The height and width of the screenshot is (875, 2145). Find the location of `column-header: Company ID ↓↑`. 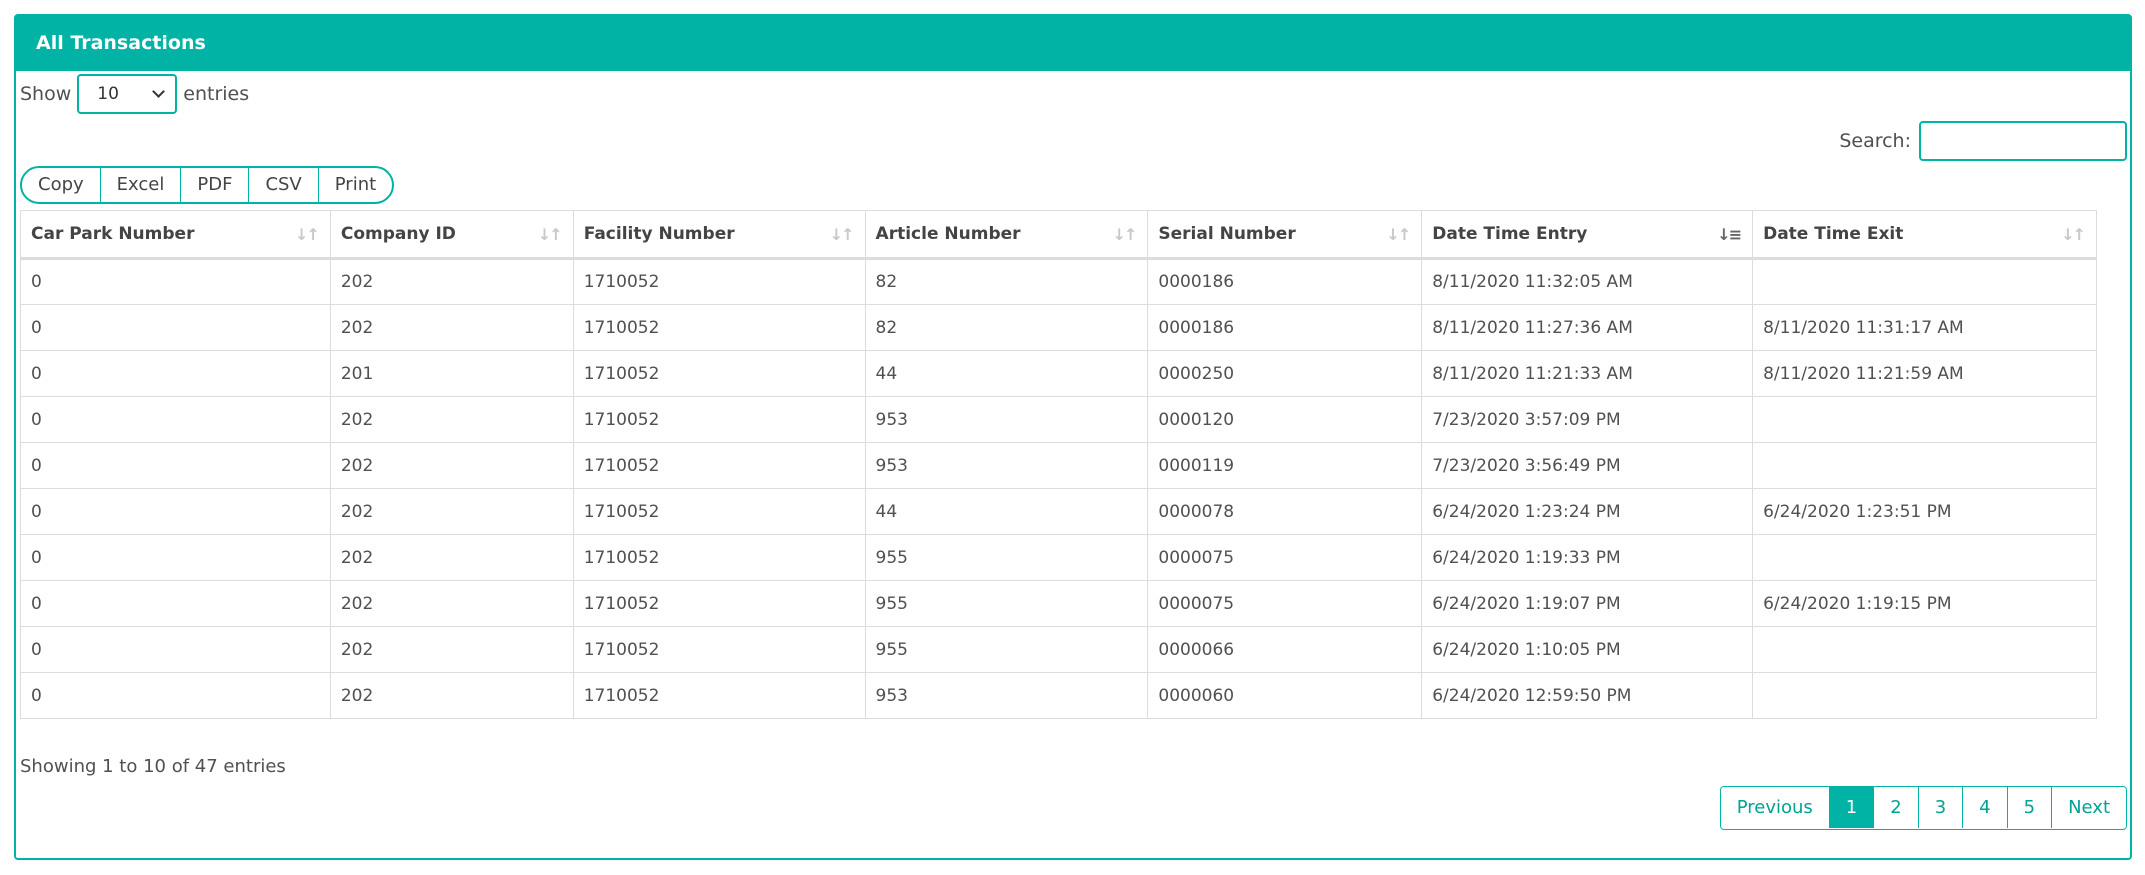

column-header: Company ID ↓↑ is located at coordinates (451, 235).